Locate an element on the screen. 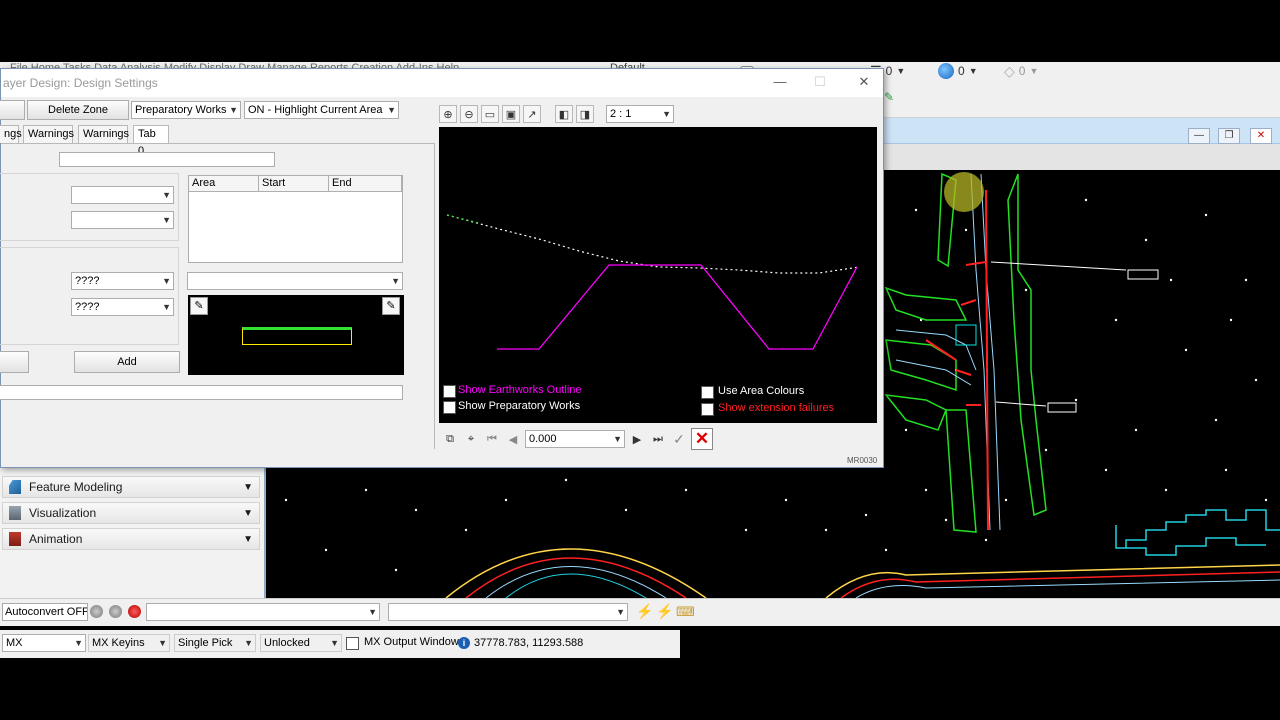 This screenshot has height=720, width=1280. name-field is located at coordinates (167, 159).